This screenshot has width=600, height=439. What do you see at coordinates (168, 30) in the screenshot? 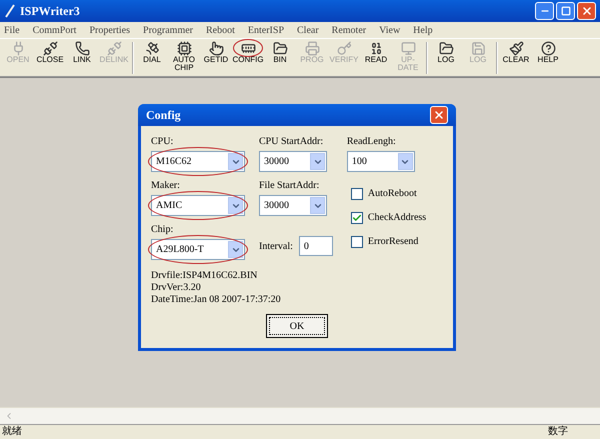
I see `menu-item: Programmer` at bounding box center [168, 30].